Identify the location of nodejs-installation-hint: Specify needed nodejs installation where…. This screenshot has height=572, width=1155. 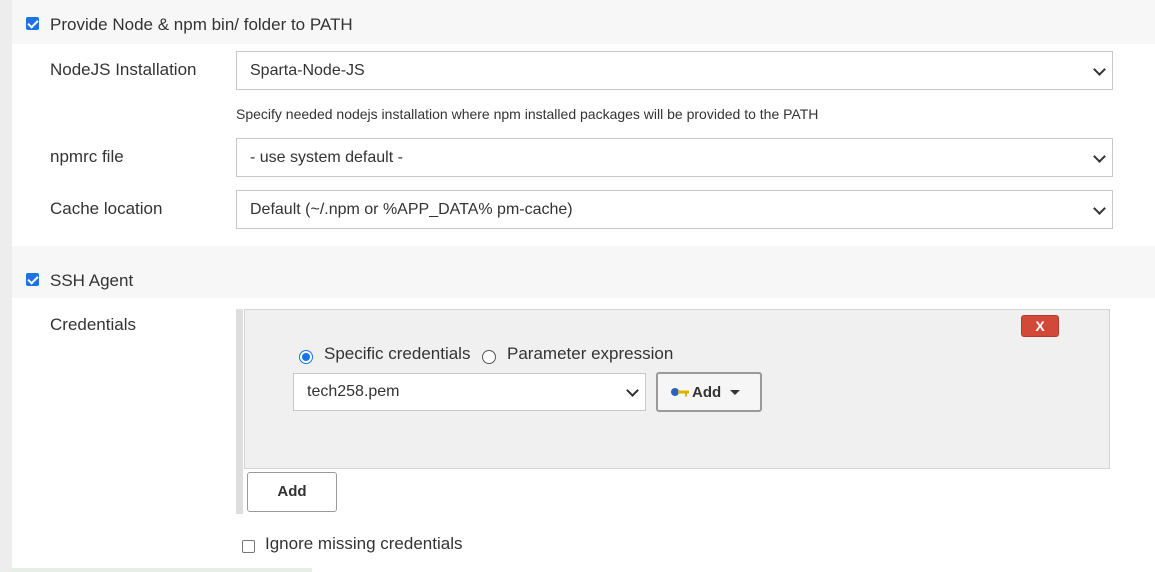
(527, 114).